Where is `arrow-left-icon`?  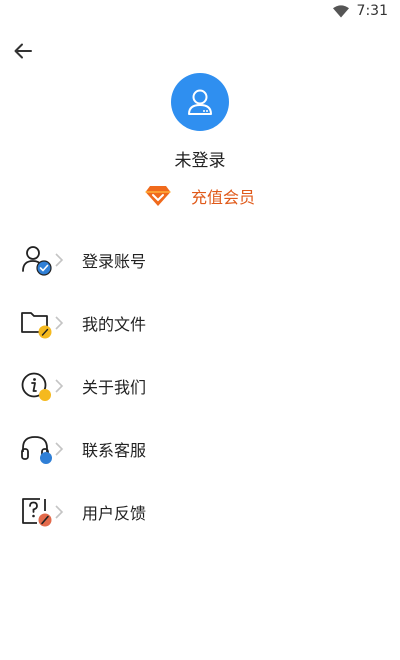 arrow-left-icon is located at coordinates (23, 51).